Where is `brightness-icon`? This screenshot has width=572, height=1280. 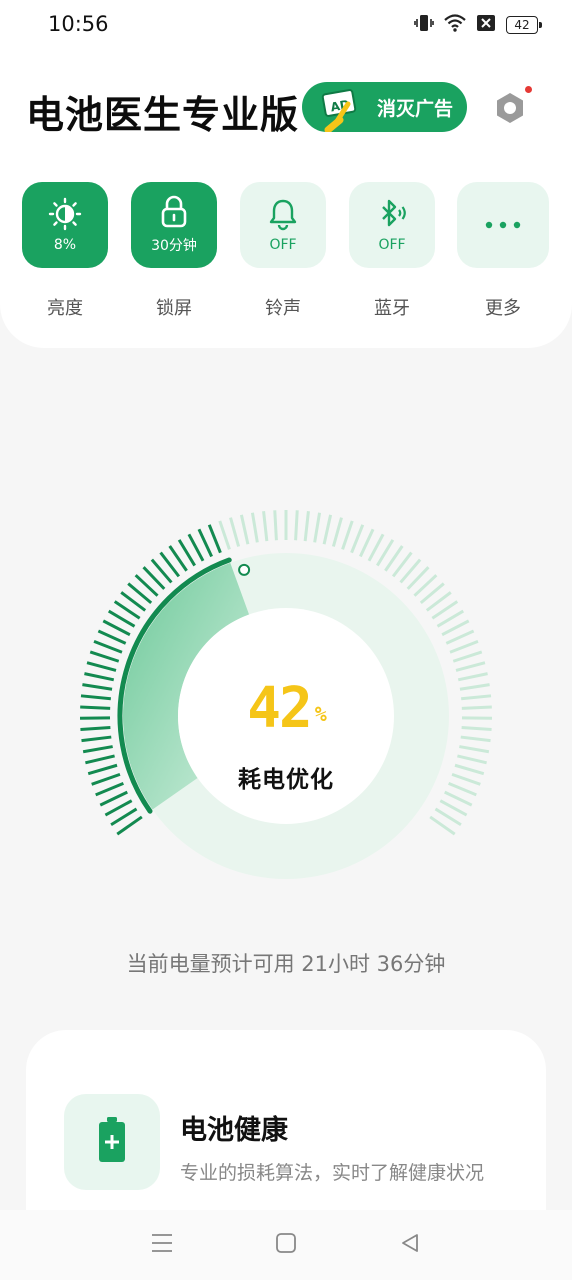
brightness-icon is located at coordinates (65, 214).